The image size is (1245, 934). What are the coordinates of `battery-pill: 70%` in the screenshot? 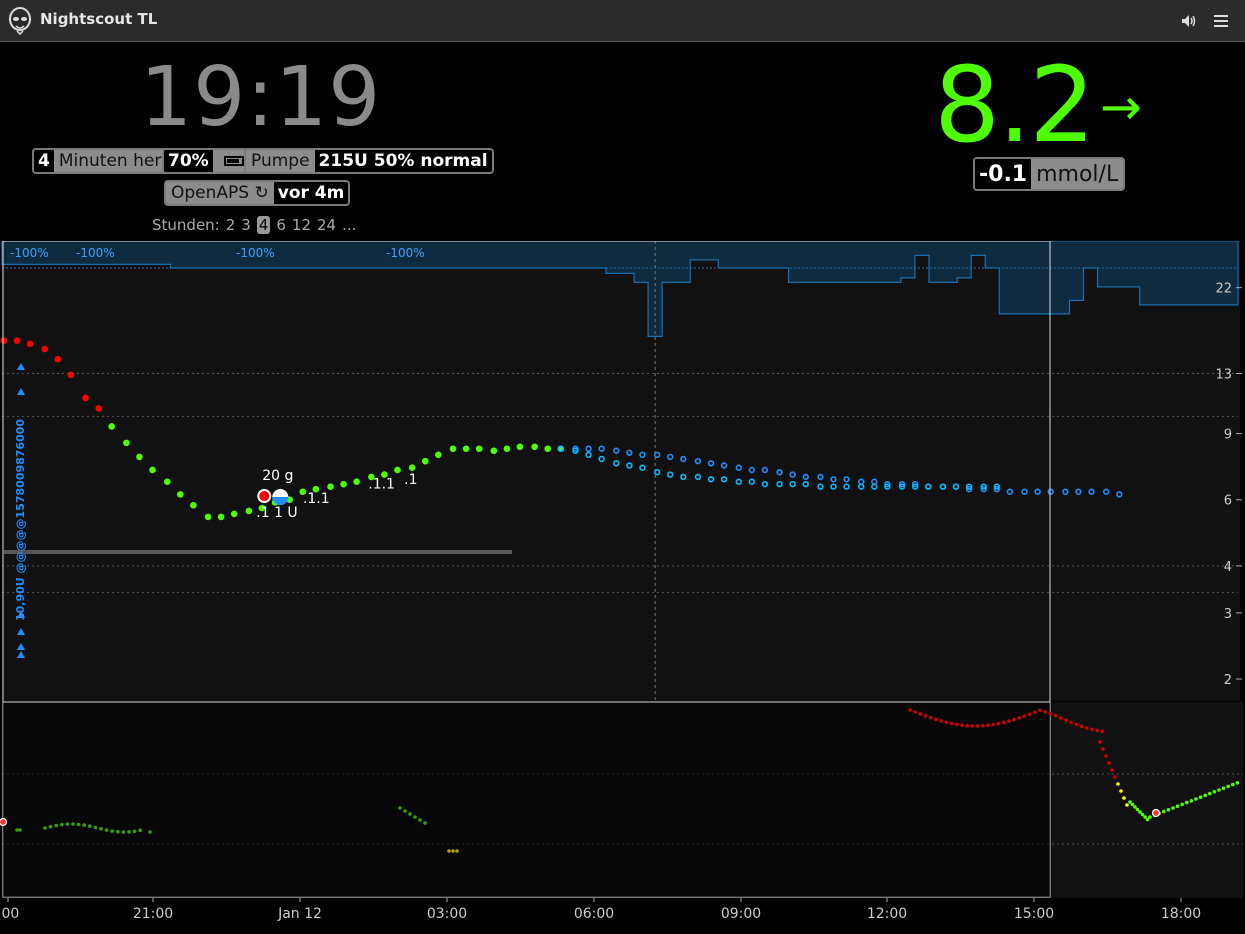 It's located at (206, 161).